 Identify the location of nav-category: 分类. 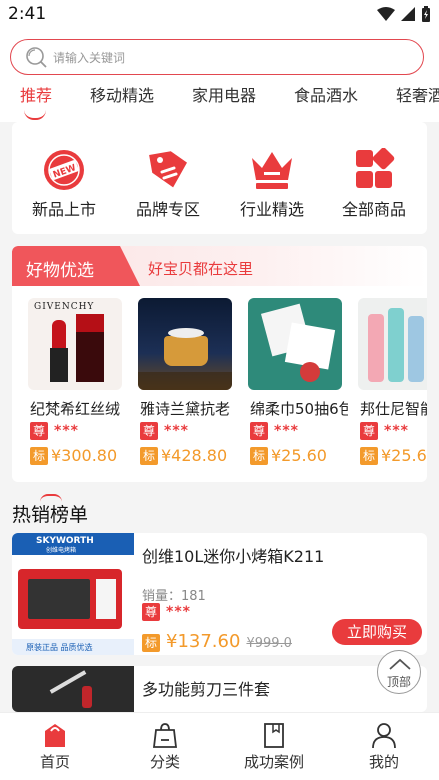
(165, 746).